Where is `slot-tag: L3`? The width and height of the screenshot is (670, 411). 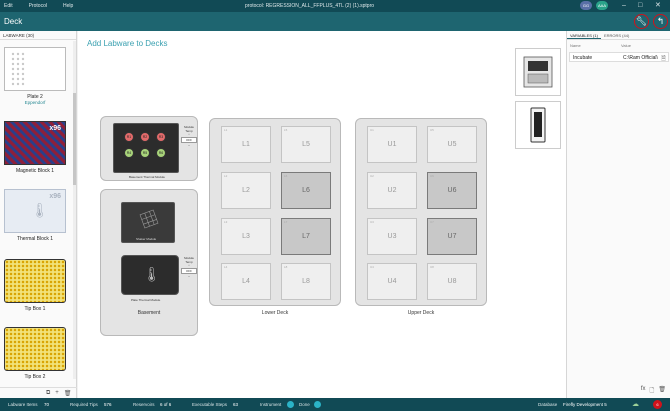 slot-tag: L3 is located at coordinates (226, 222).